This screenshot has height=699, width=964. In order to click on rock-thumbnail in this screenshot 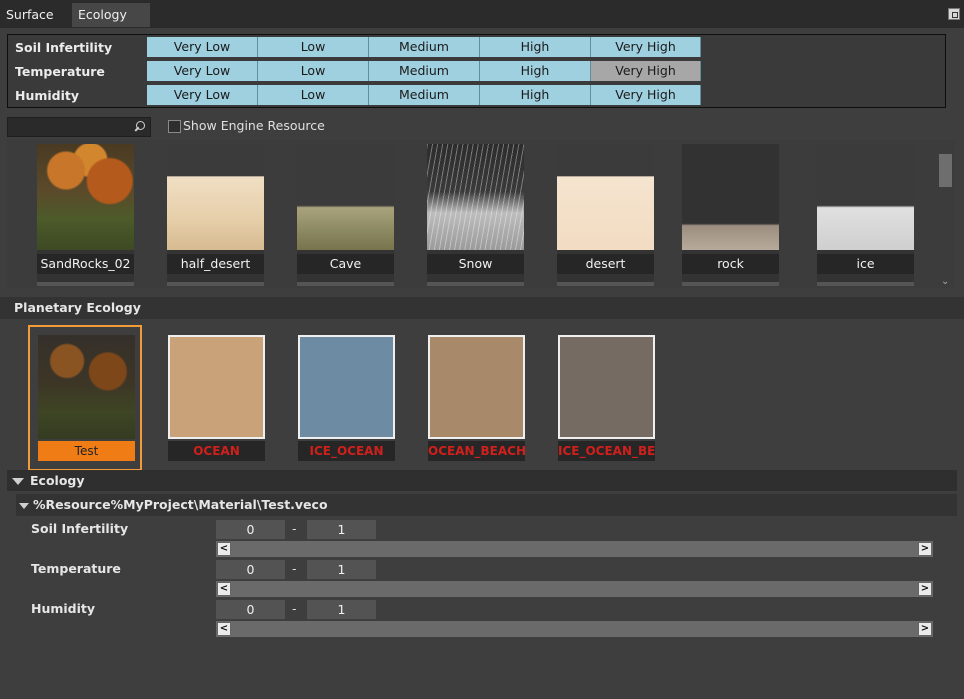, I will do `click(730, 197)`.